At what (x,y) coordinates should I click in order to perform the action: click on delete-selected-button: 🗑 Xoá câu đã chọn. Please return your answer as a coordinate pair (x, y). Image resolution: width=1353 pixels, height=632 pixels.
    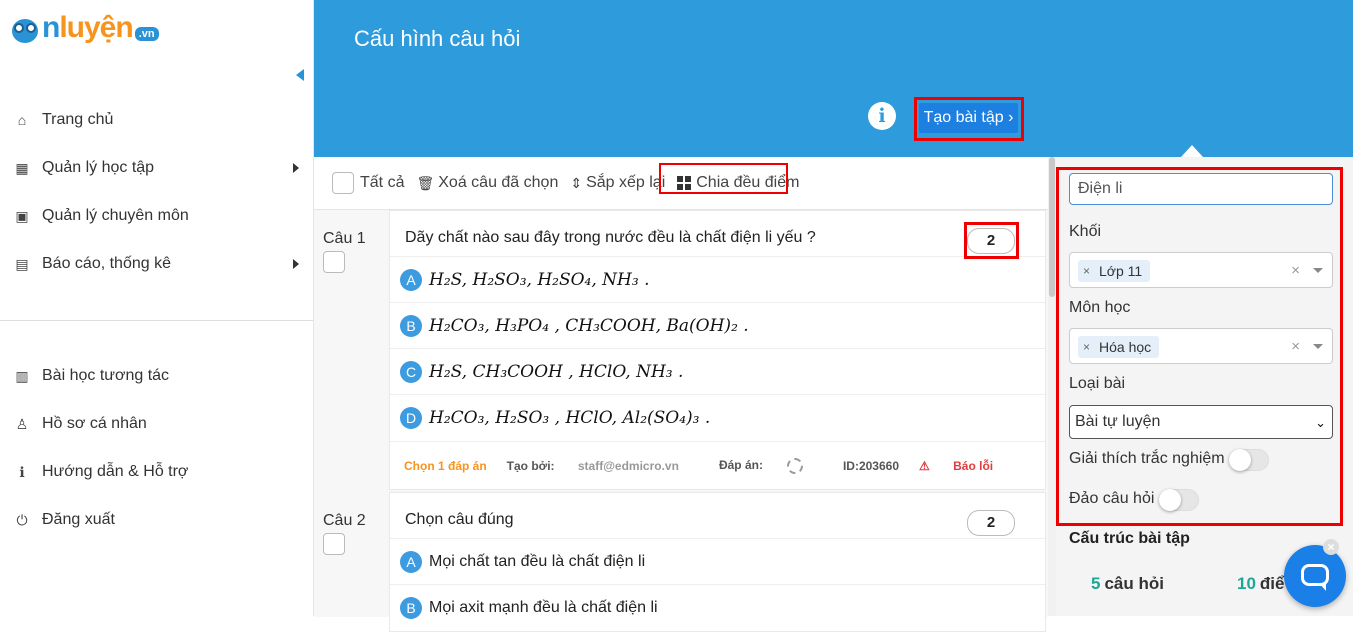
    Looking at the image, I should click on (487, 183).